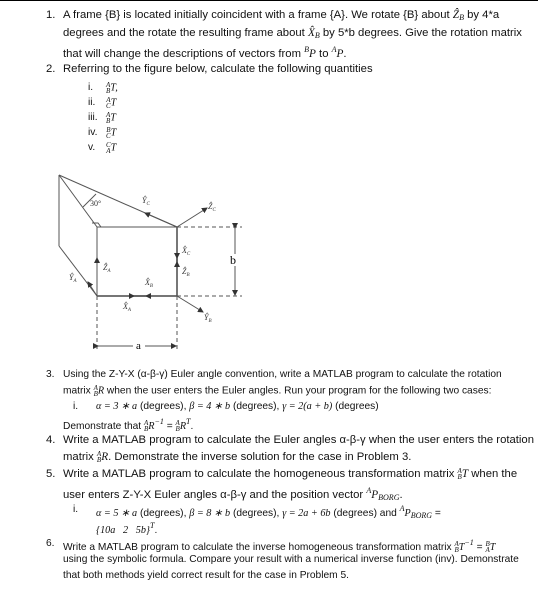 The width and height of the screenshot is (538, 594). What do you see at coordinates (186, 272) in the screenshot?
I see `label-zb: ẐB` at bounding box center [186, 272].